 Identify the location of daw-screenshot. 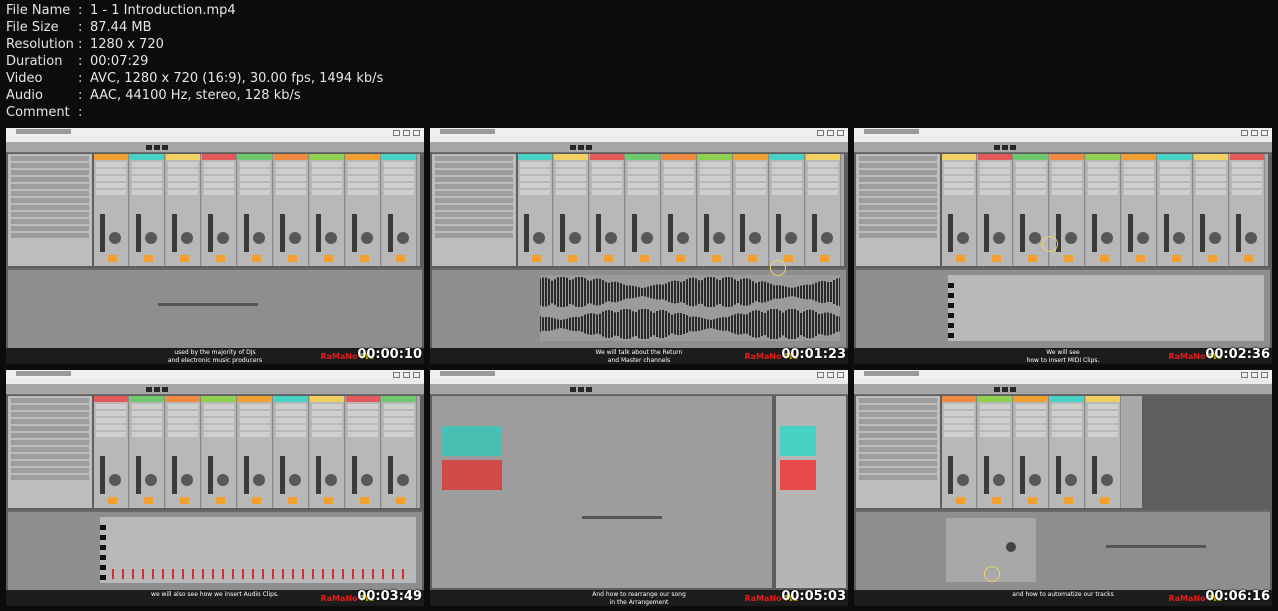
(639, 480).